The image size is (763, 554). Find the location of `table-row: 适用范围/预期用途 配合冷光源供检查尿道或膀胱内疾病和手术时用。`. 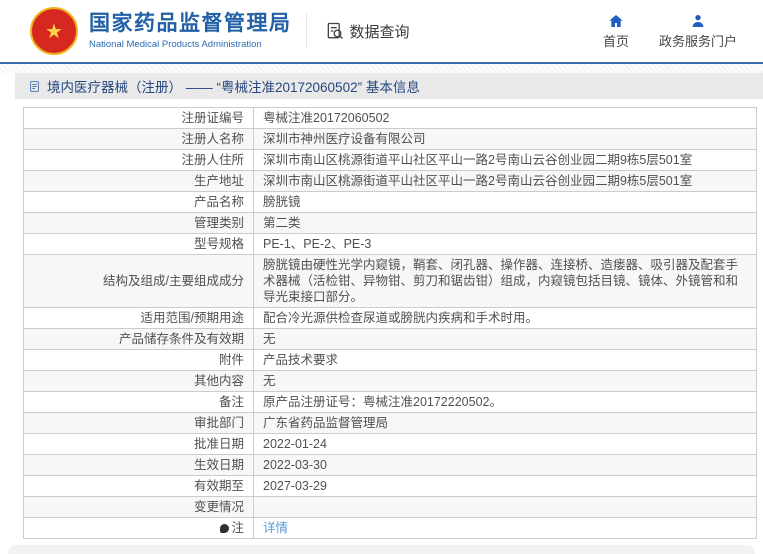

table-row: 适用范围/预期用途 配合冷光源供检查尿道或膀胱内疾病和手术时用。 is located at coordinates (390, 318).